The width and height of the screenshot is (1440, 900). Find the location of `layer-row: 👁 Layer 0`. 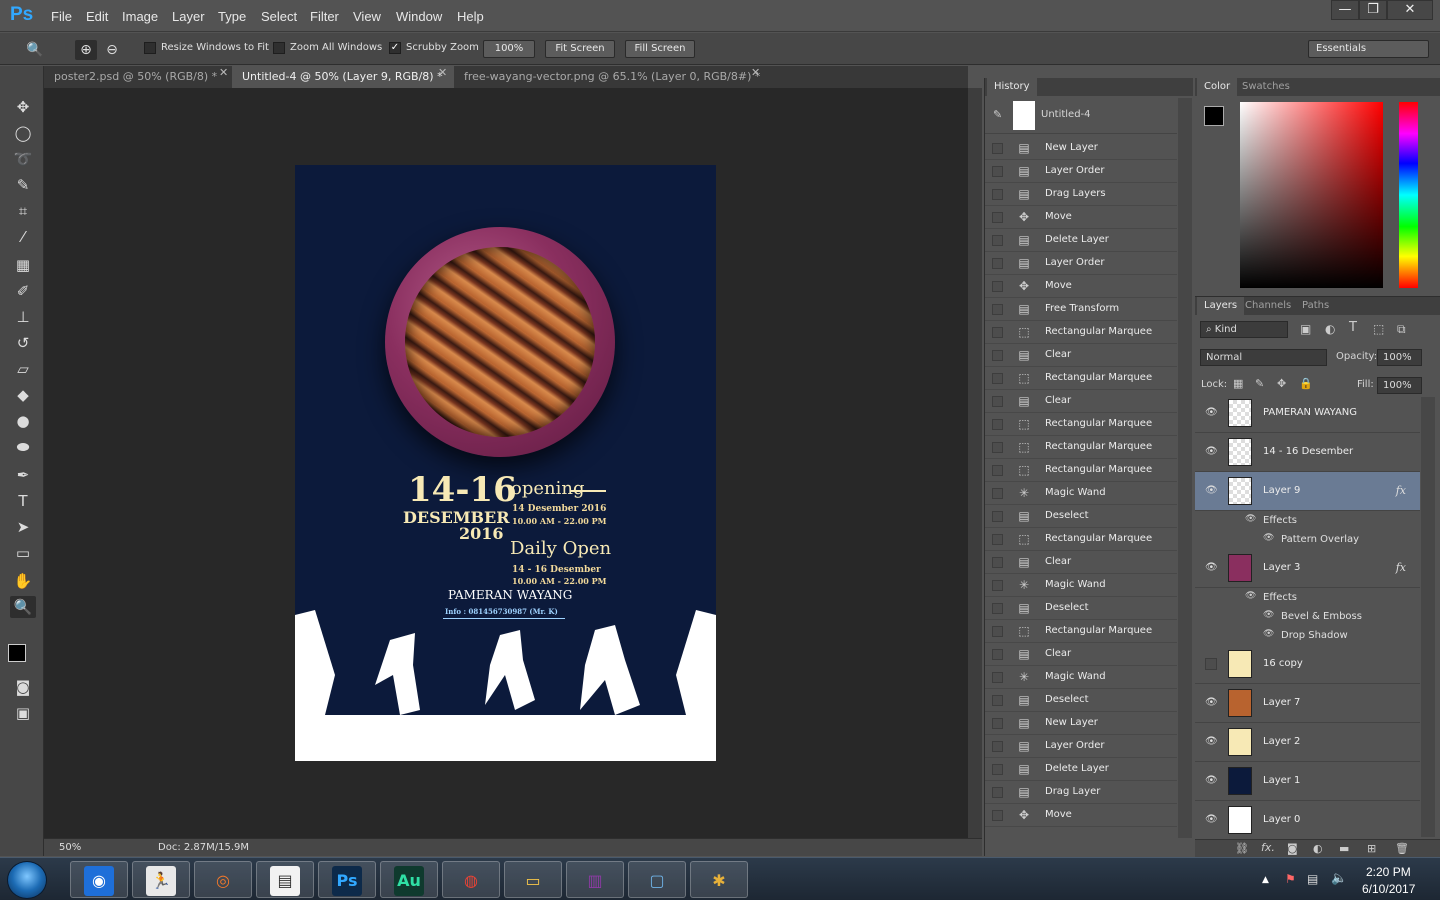

layer-row: 👁 Layer 0 is located at coordinates (1307, 820).